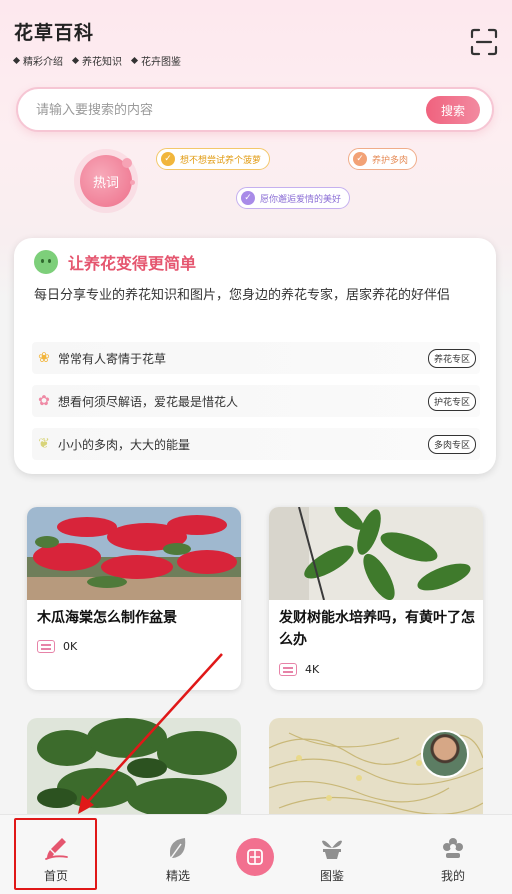 The height and width of the screenshot is (894, 512). Describe the element at coordinates (43, 62) in the screenshot. I see `subnav-label: 精彩介绍` at that location.